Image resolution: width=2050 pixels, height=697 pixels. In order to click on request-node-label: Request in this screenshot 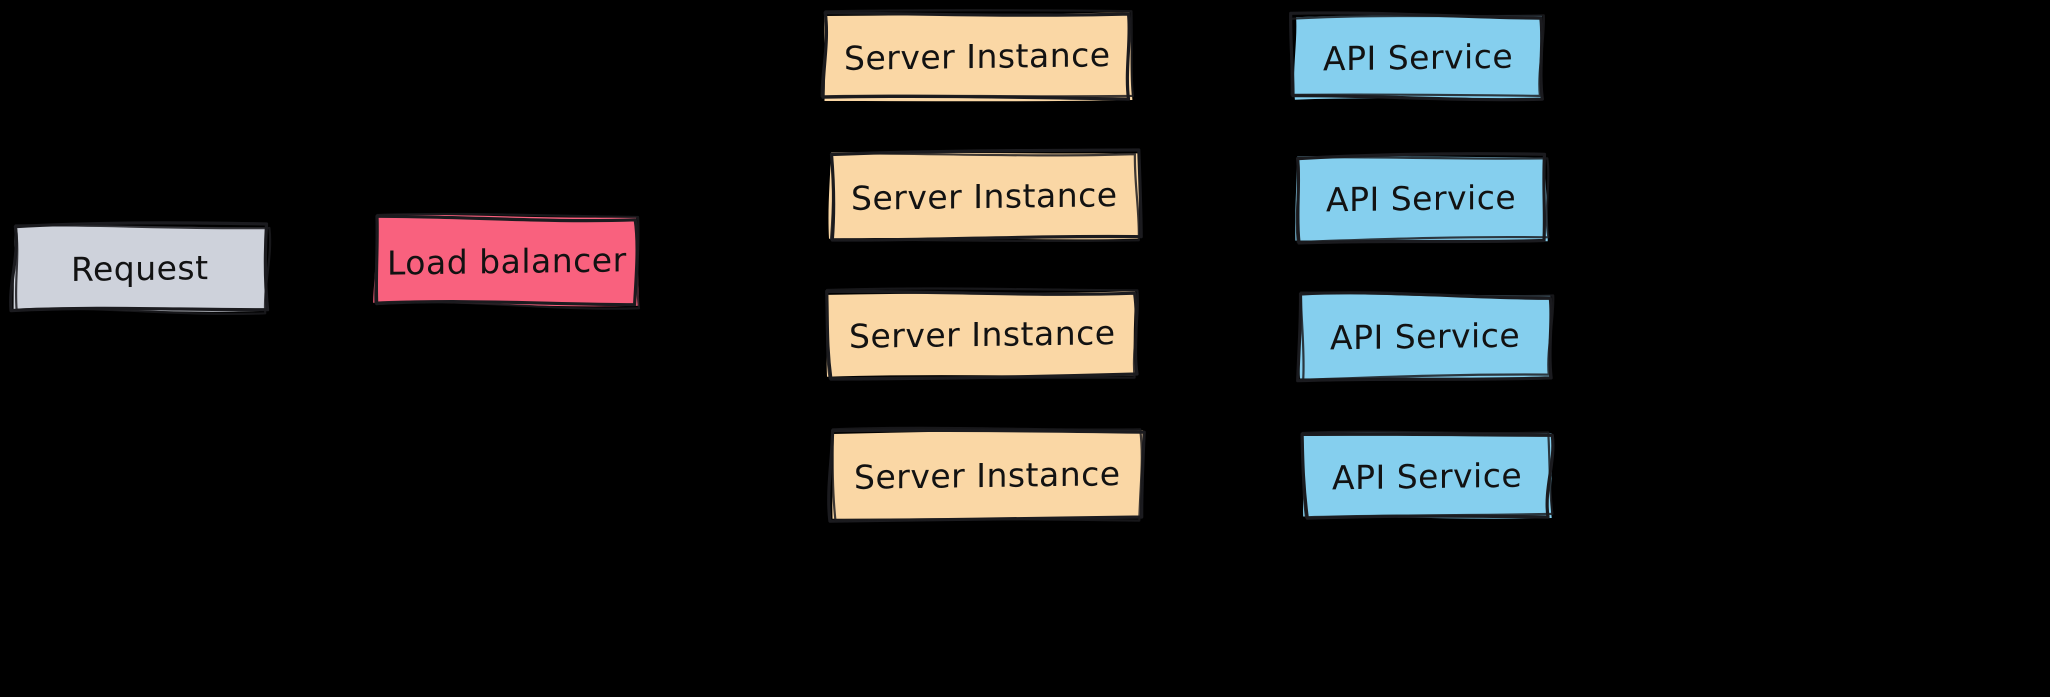, I will do `click(140, 268)`.